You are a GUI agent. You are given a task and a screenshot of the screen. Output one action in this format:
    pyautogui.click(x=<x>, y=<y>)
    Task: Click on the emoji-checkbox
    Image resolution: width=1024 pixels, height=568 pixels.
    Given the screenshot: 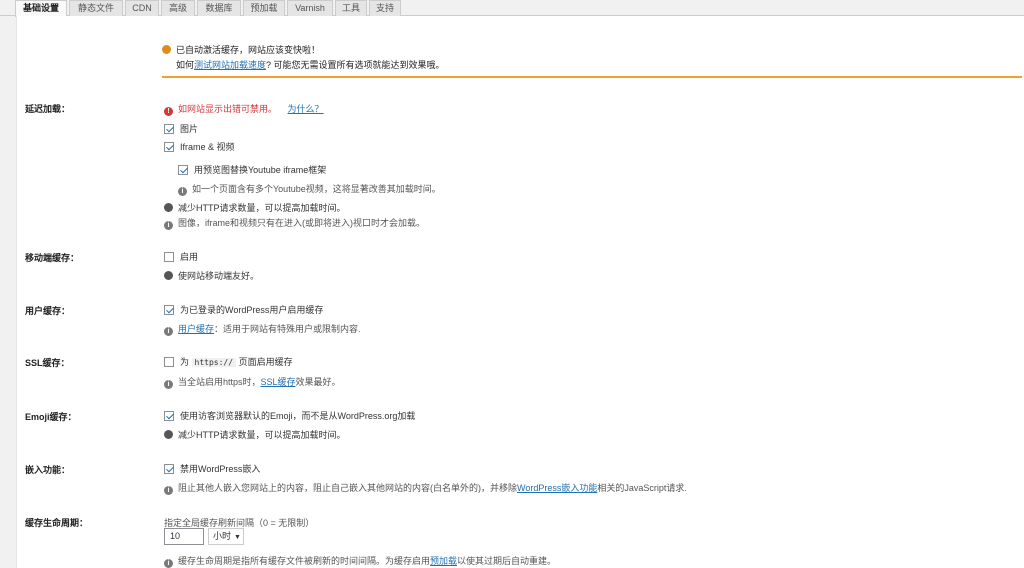 What is the action you would take?
    pyautogui.click(x=169, y=416)
    